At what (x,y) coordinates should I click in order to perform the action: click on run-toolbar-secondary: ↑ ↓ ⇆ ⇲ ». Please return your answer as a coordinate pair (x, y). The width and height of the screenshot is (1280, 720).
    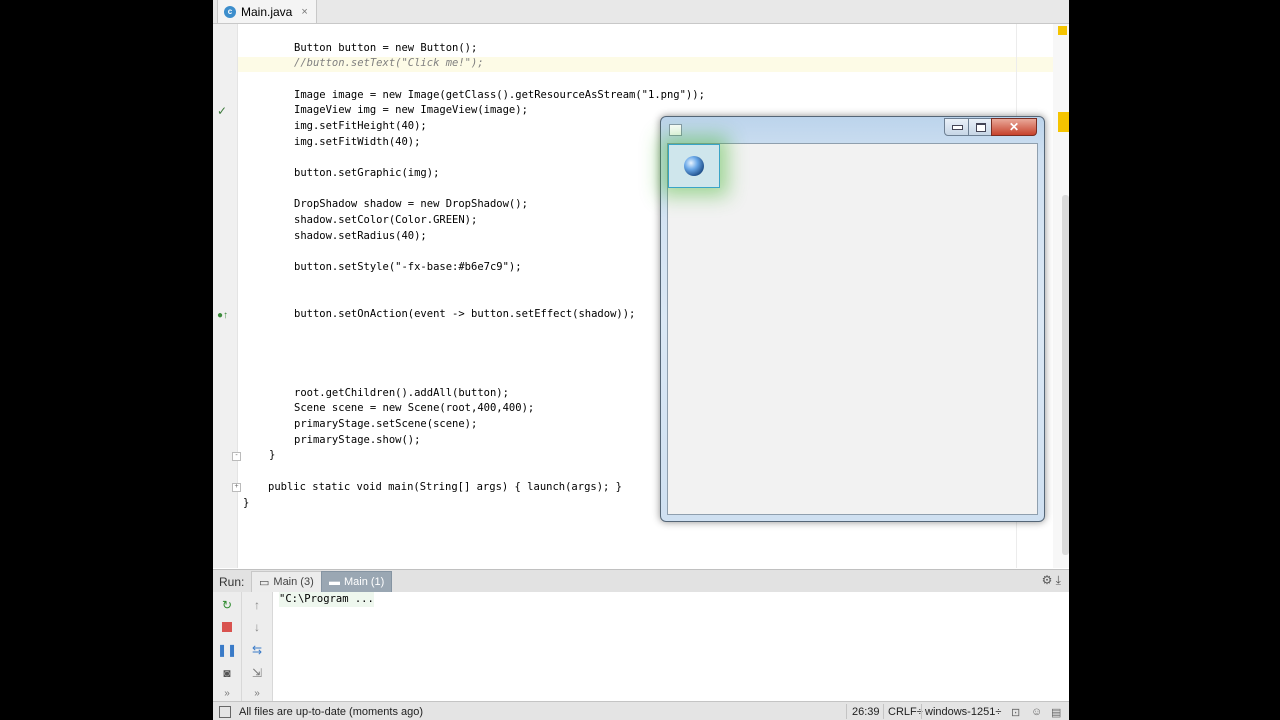
    Looking at the image, I should click on (257, 646).